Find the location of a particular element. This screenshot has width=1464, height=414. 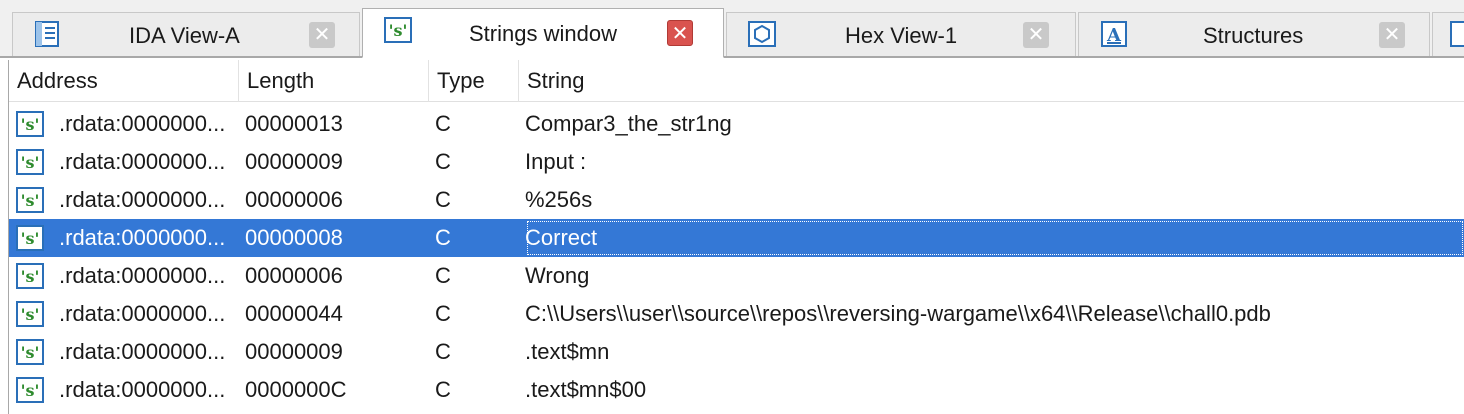

table-row: 's' .rdata:0000000... 00000009 C Input : is located at coordinates (736, 162).